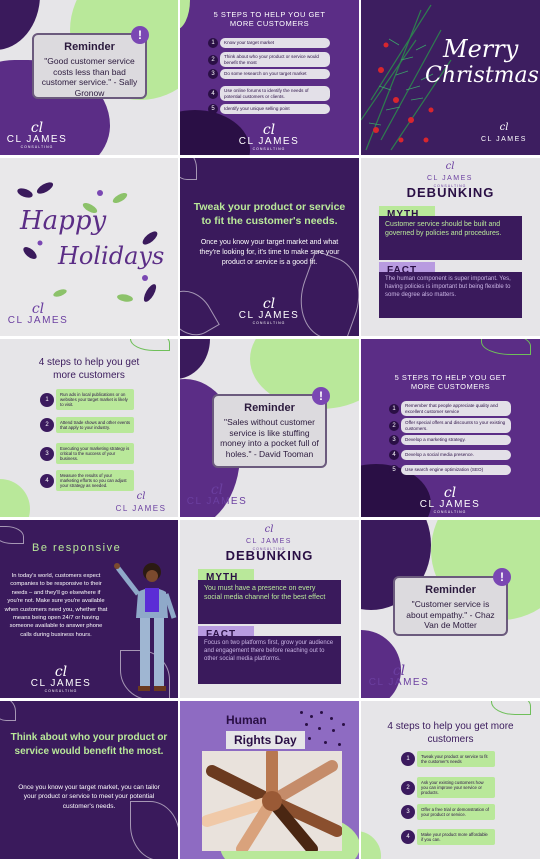  I want to click on post-human-rights-day: Human Rights Day, so click(269, 780).